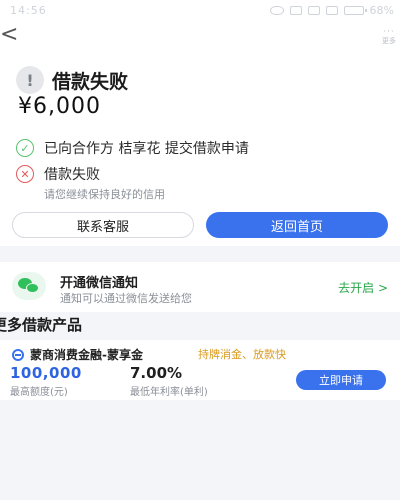  I want to click on min-rate: 7.00%, so click(156, 373).